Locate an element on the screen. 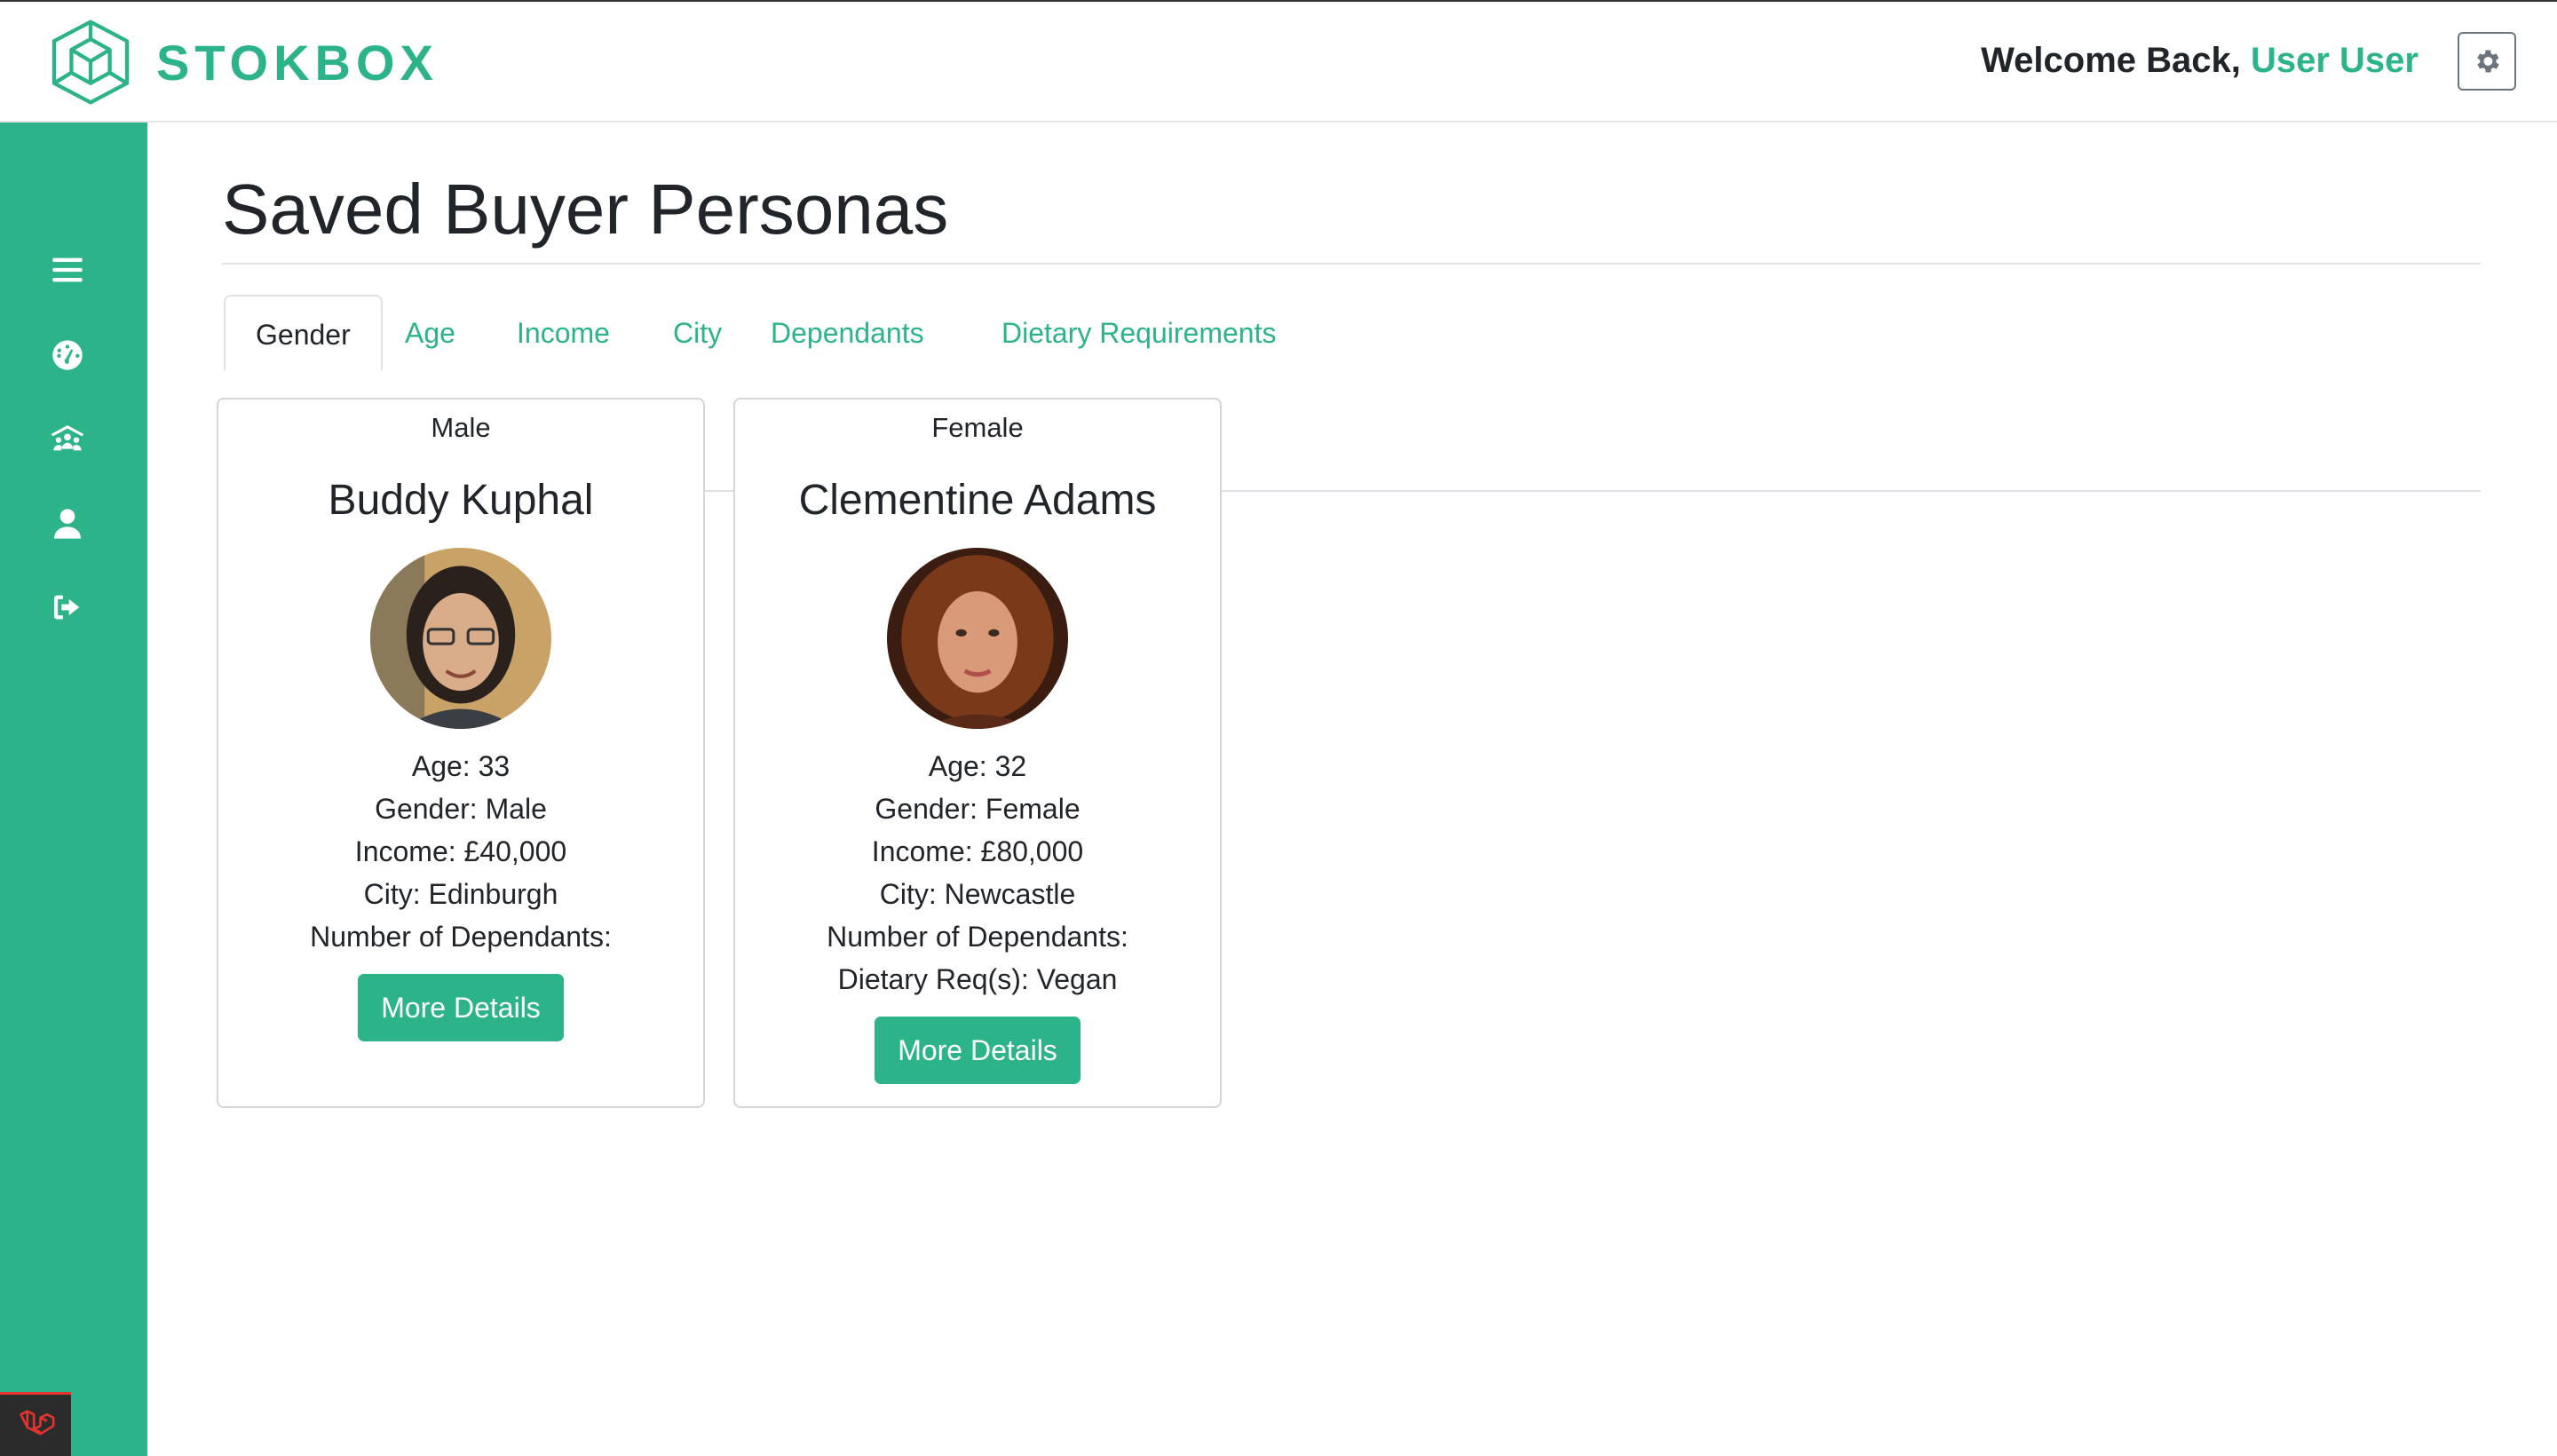  user-name: User User is located at coordinates (2334, 60).